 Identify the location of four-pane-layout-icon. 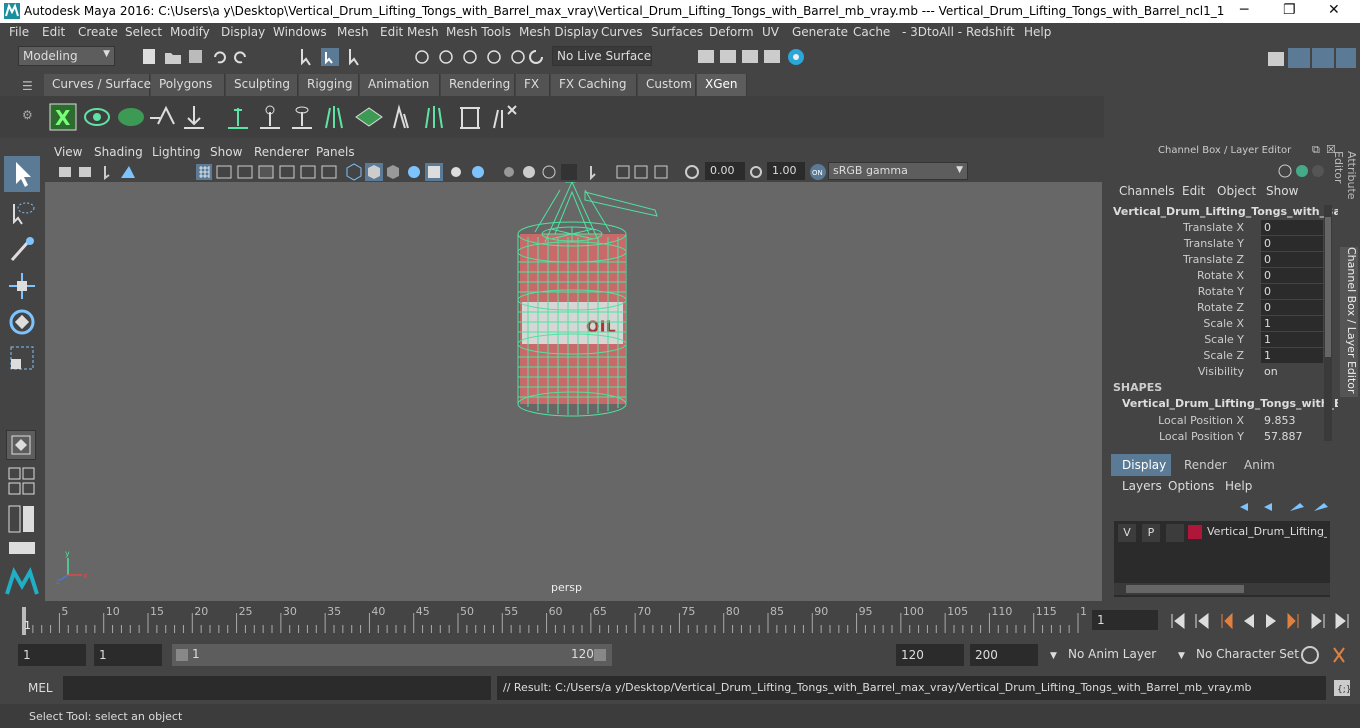
(23, 481).